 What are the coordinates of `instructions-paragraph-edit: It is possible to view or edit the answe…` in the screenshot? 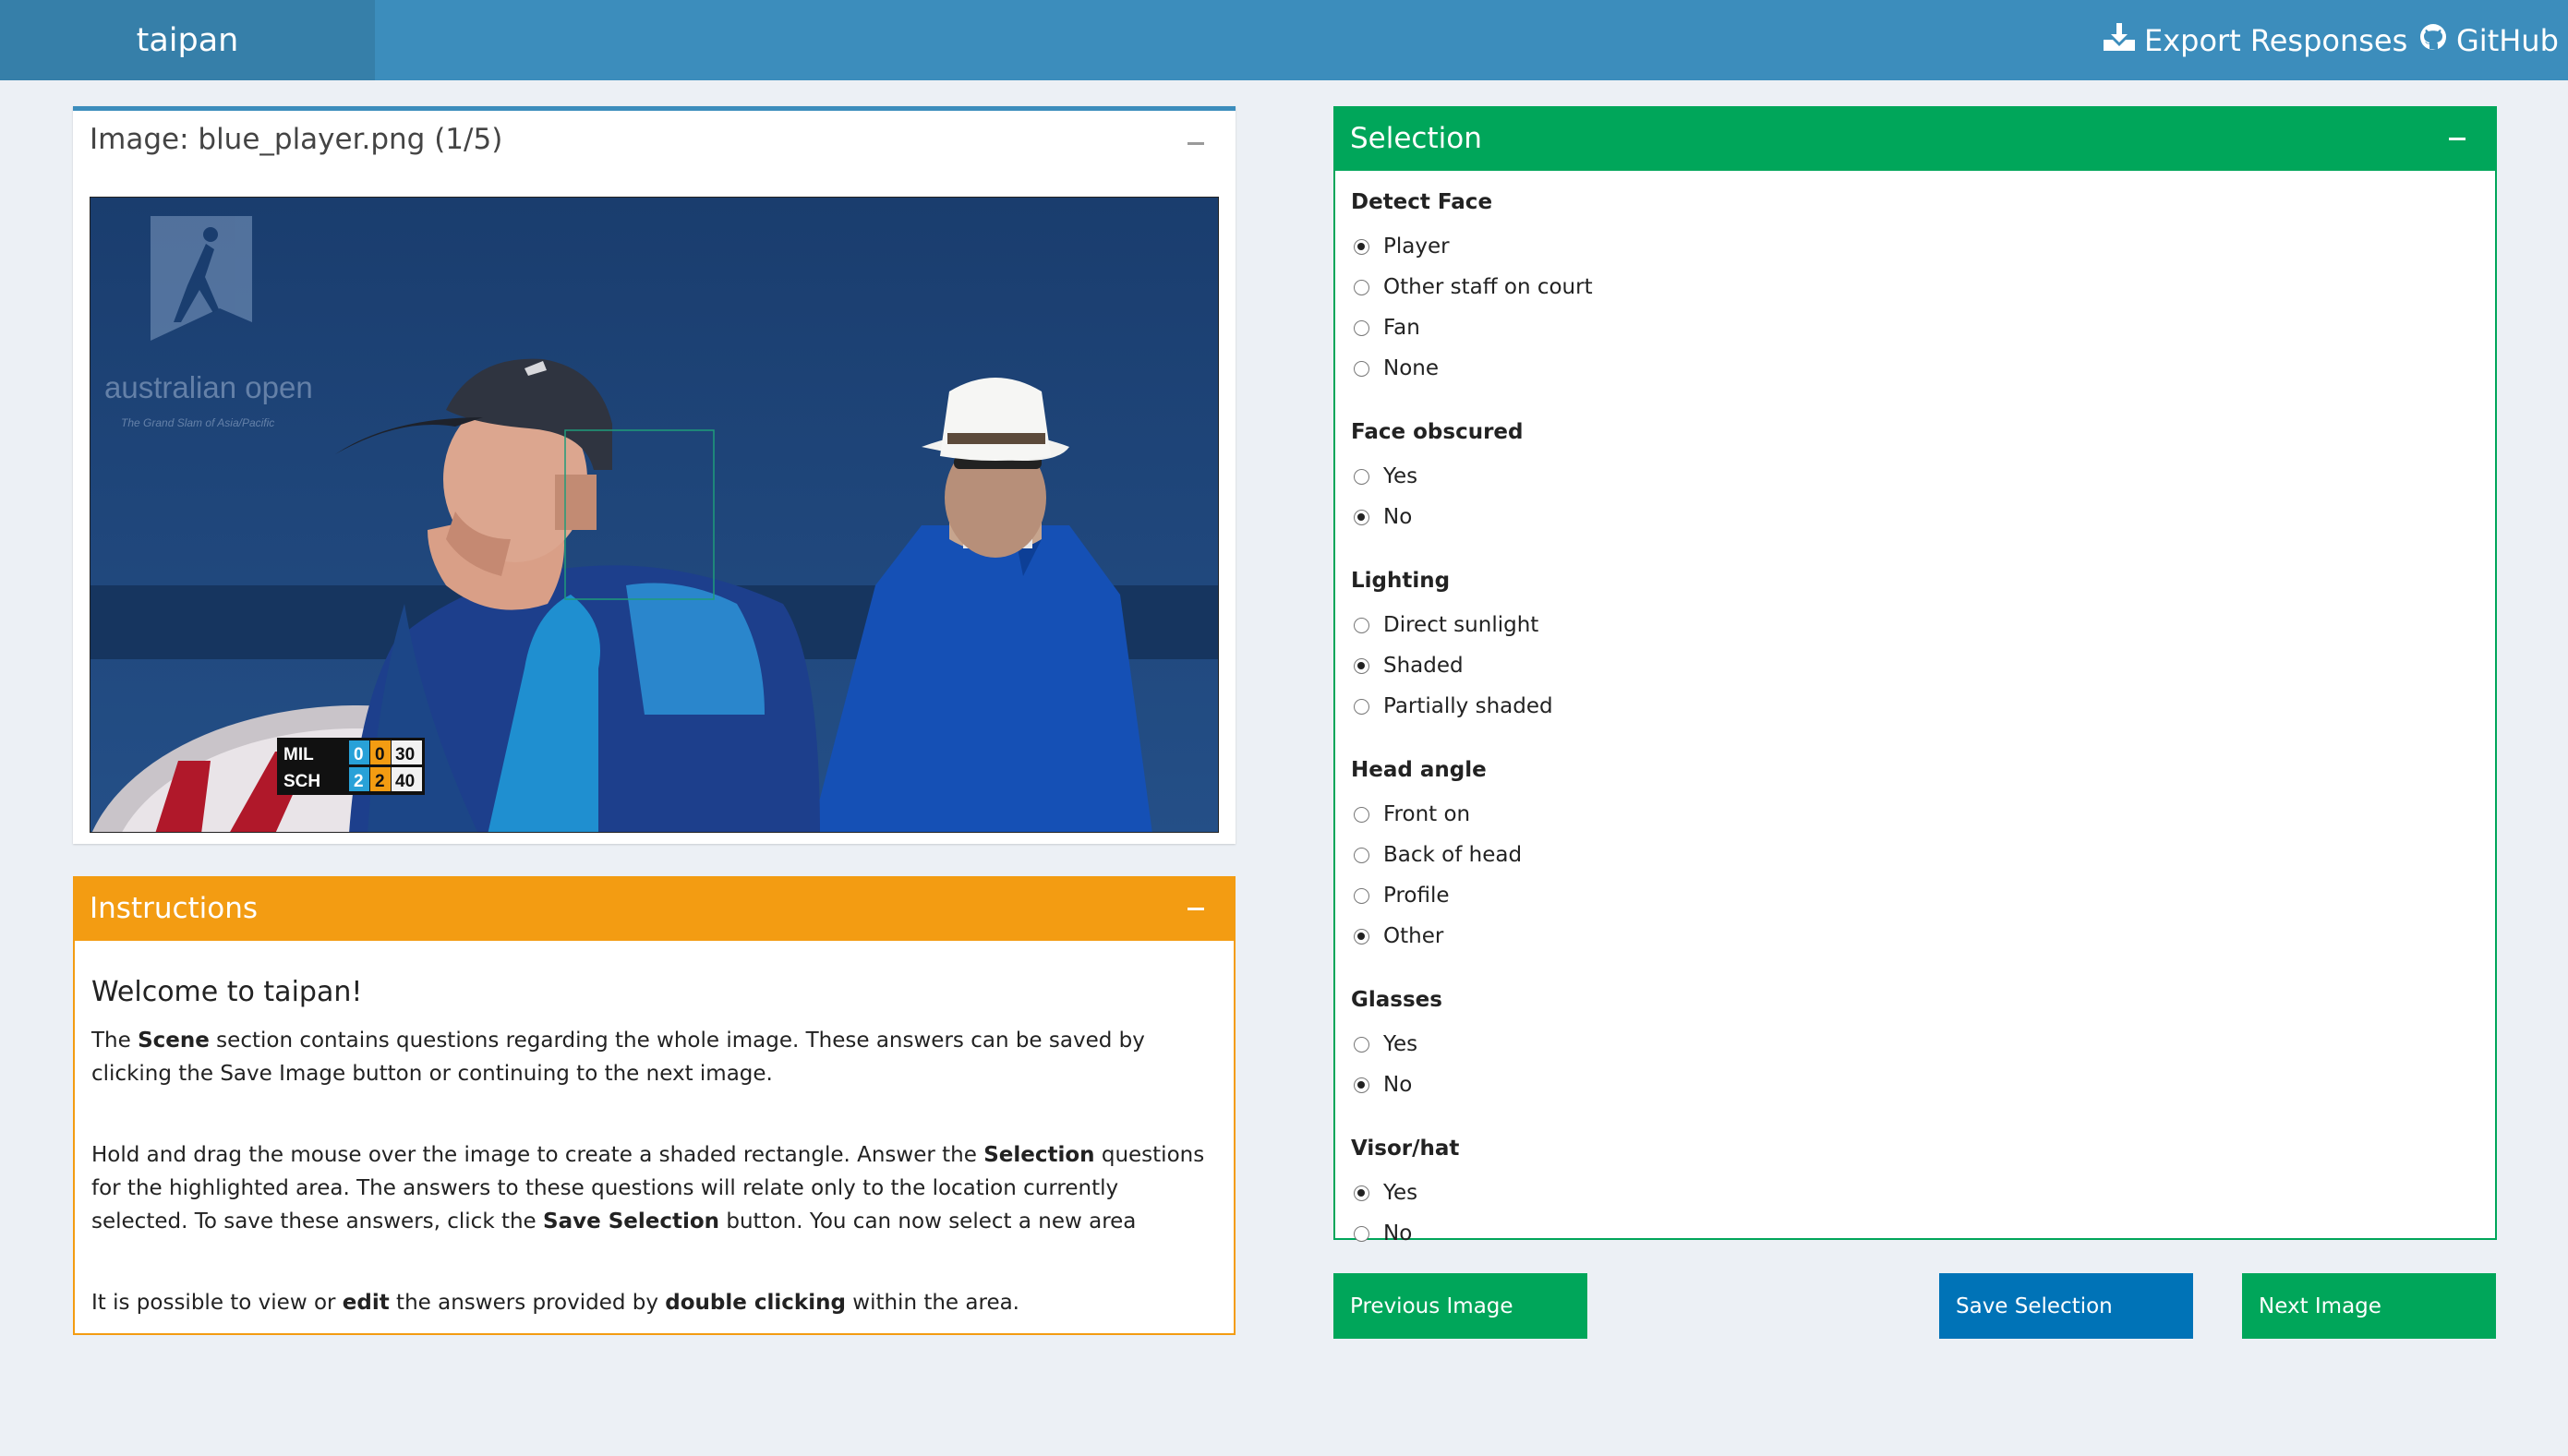 It's located at (555, 1303).